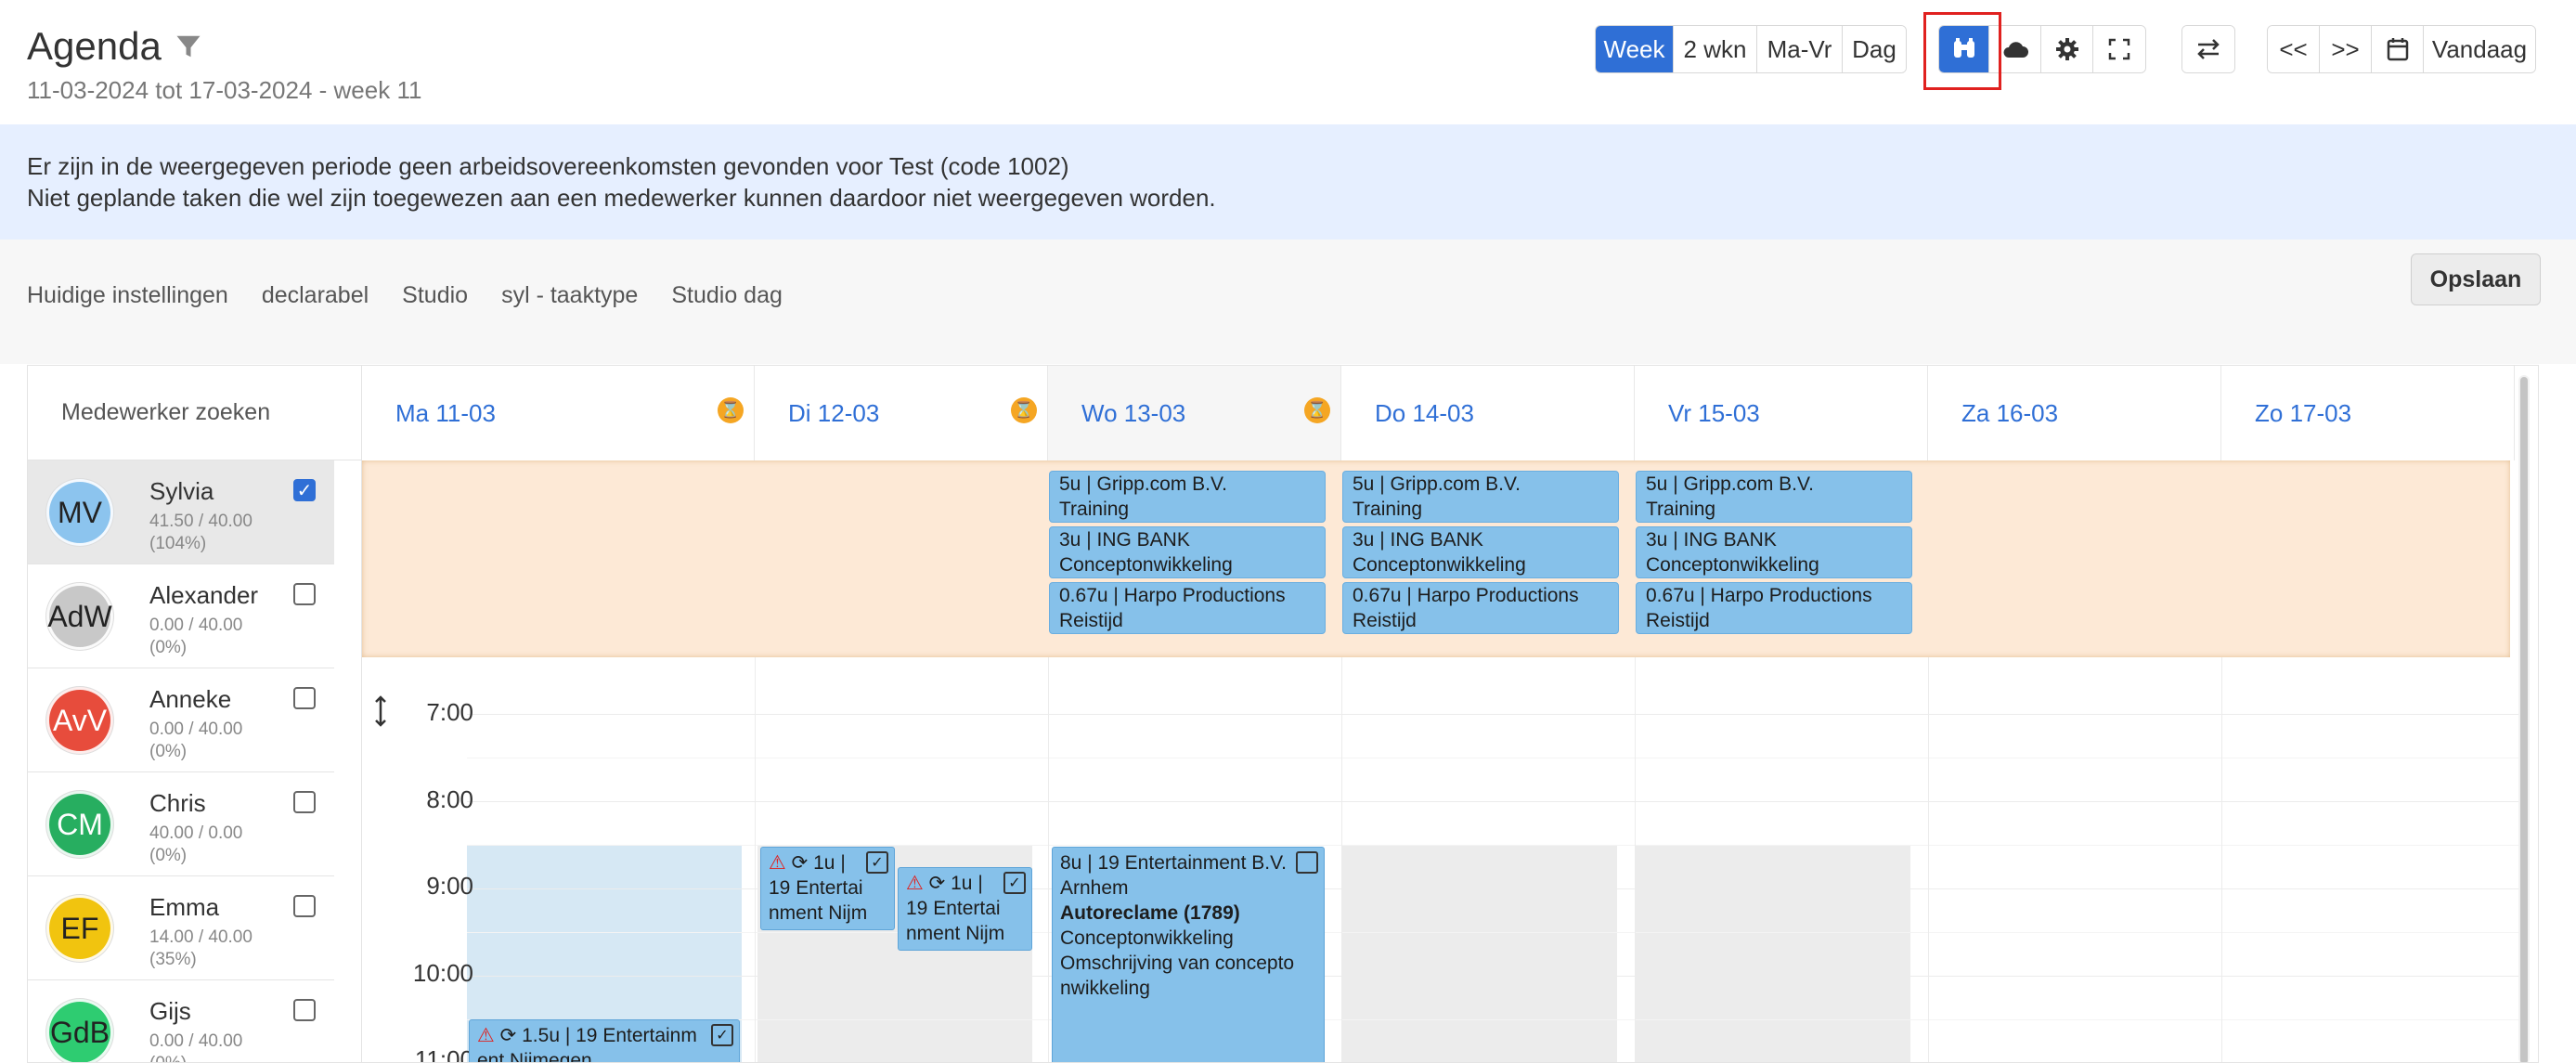  What do you see at coordinates (1800, 49) in the screenshot?
I see `view-workweek-button: Ma-Vr` at bounding box center [1800, 49].